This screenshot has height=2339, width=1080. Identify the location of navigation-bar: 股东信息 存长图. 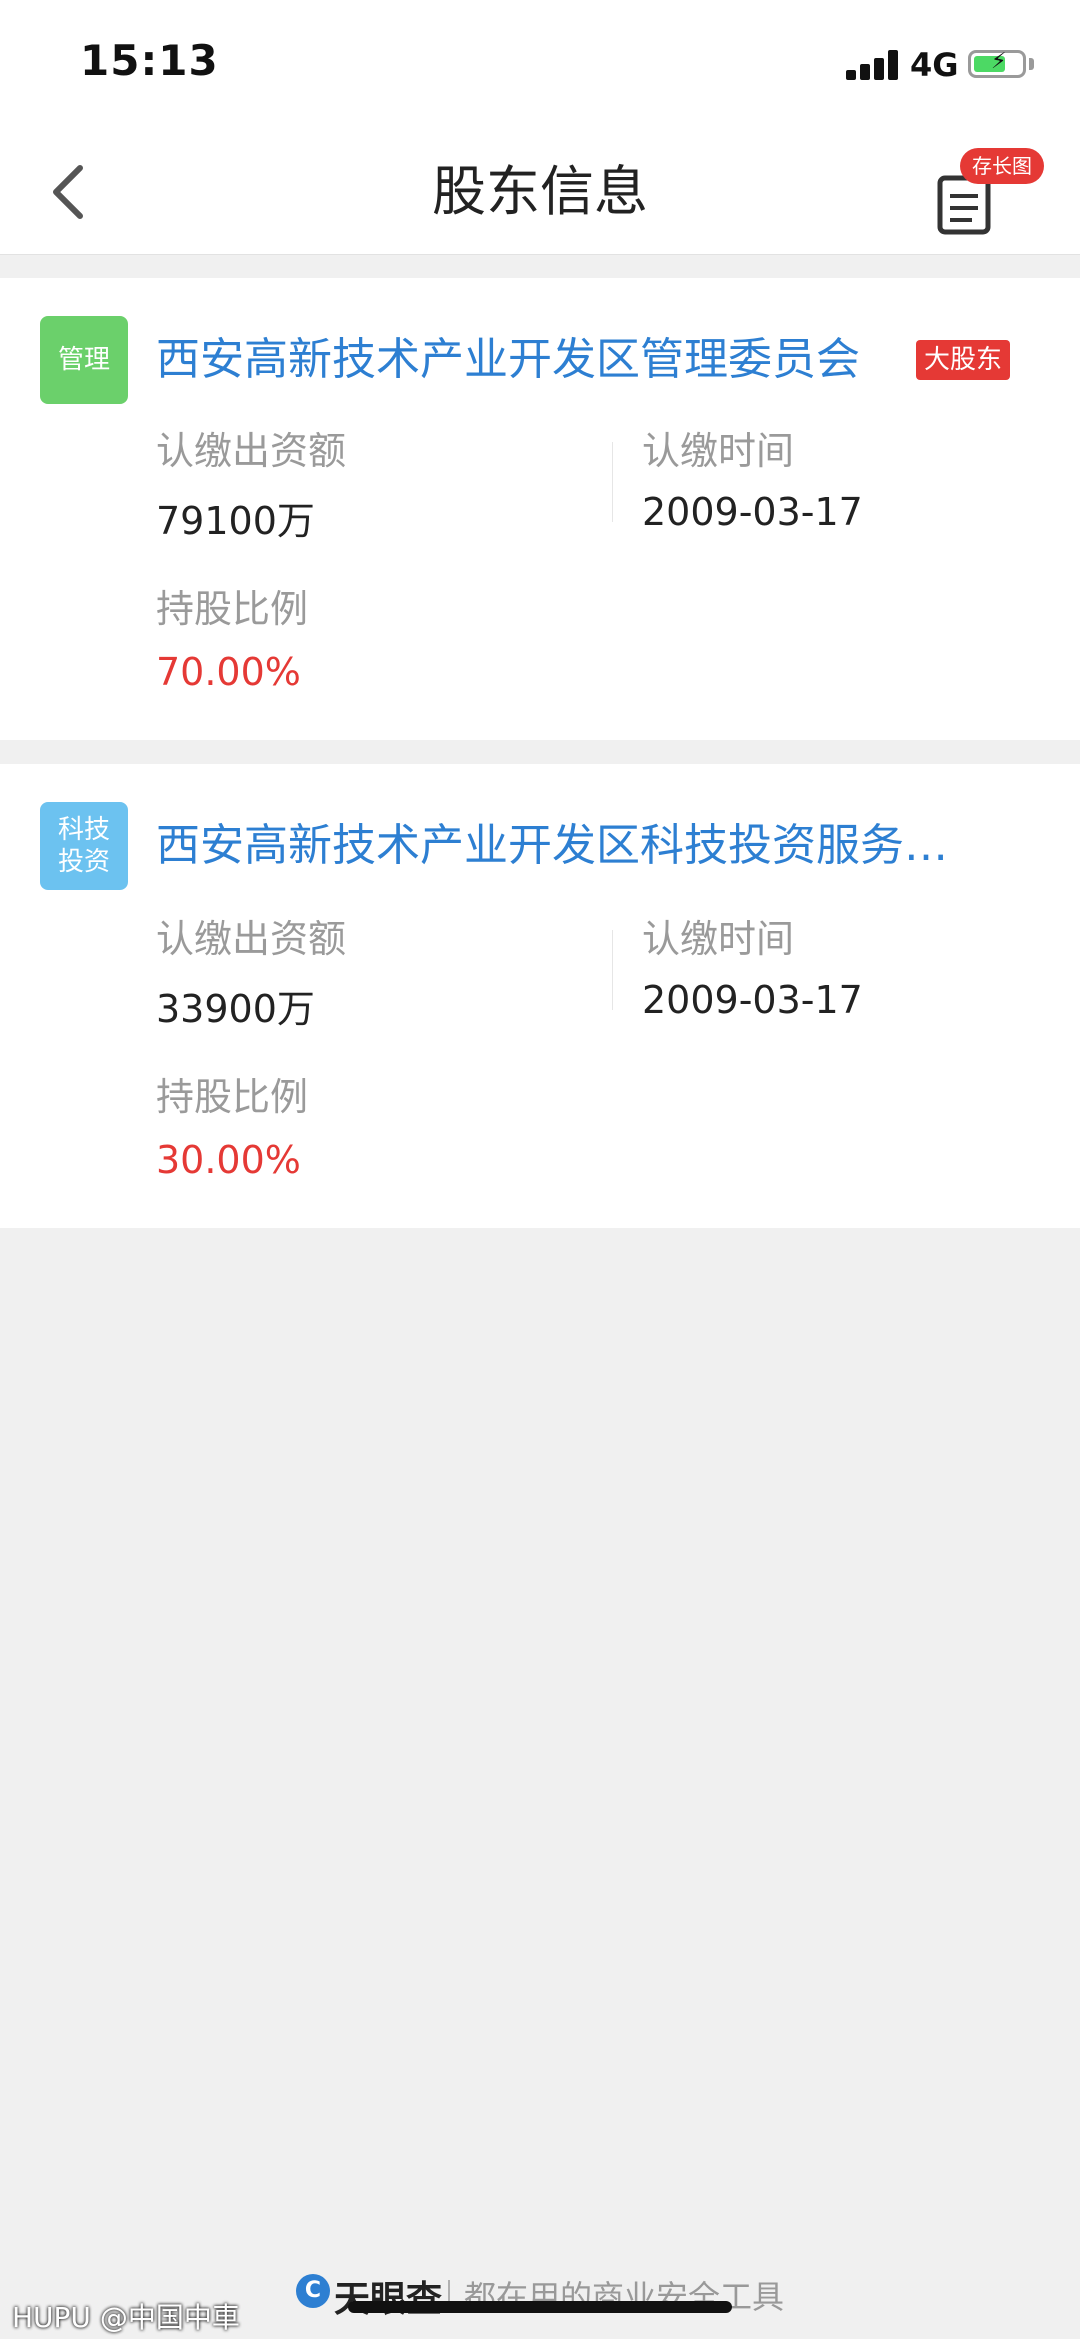
(540, 192).